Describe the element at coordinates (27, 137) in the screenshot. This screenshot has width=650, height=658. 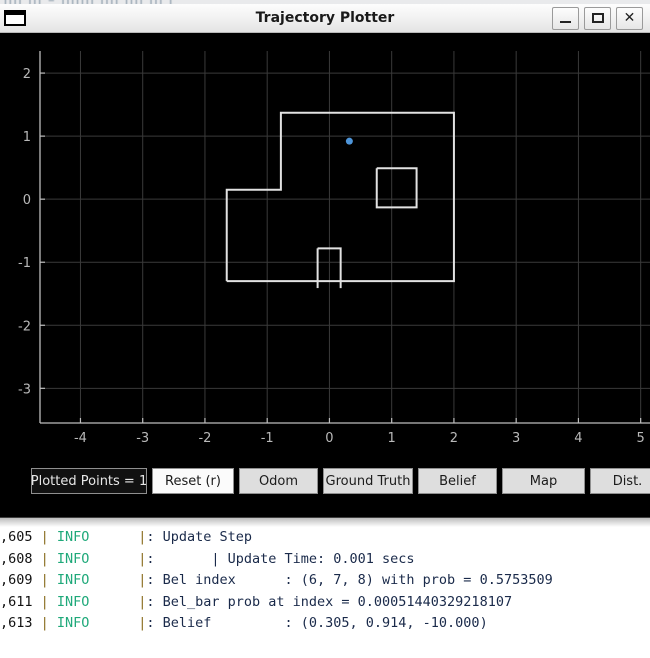
I see `y-tick-label: 1` at that location.